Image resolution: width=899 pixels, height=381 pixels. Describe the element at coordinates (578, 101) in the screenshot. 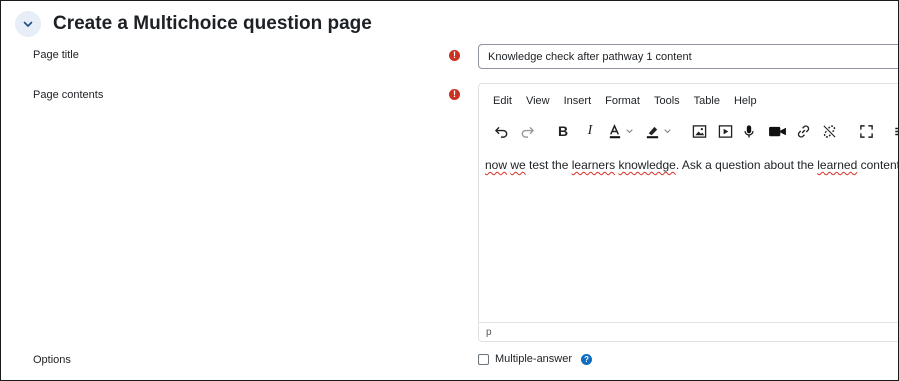

I see `menu-insert: Insert` at that location.